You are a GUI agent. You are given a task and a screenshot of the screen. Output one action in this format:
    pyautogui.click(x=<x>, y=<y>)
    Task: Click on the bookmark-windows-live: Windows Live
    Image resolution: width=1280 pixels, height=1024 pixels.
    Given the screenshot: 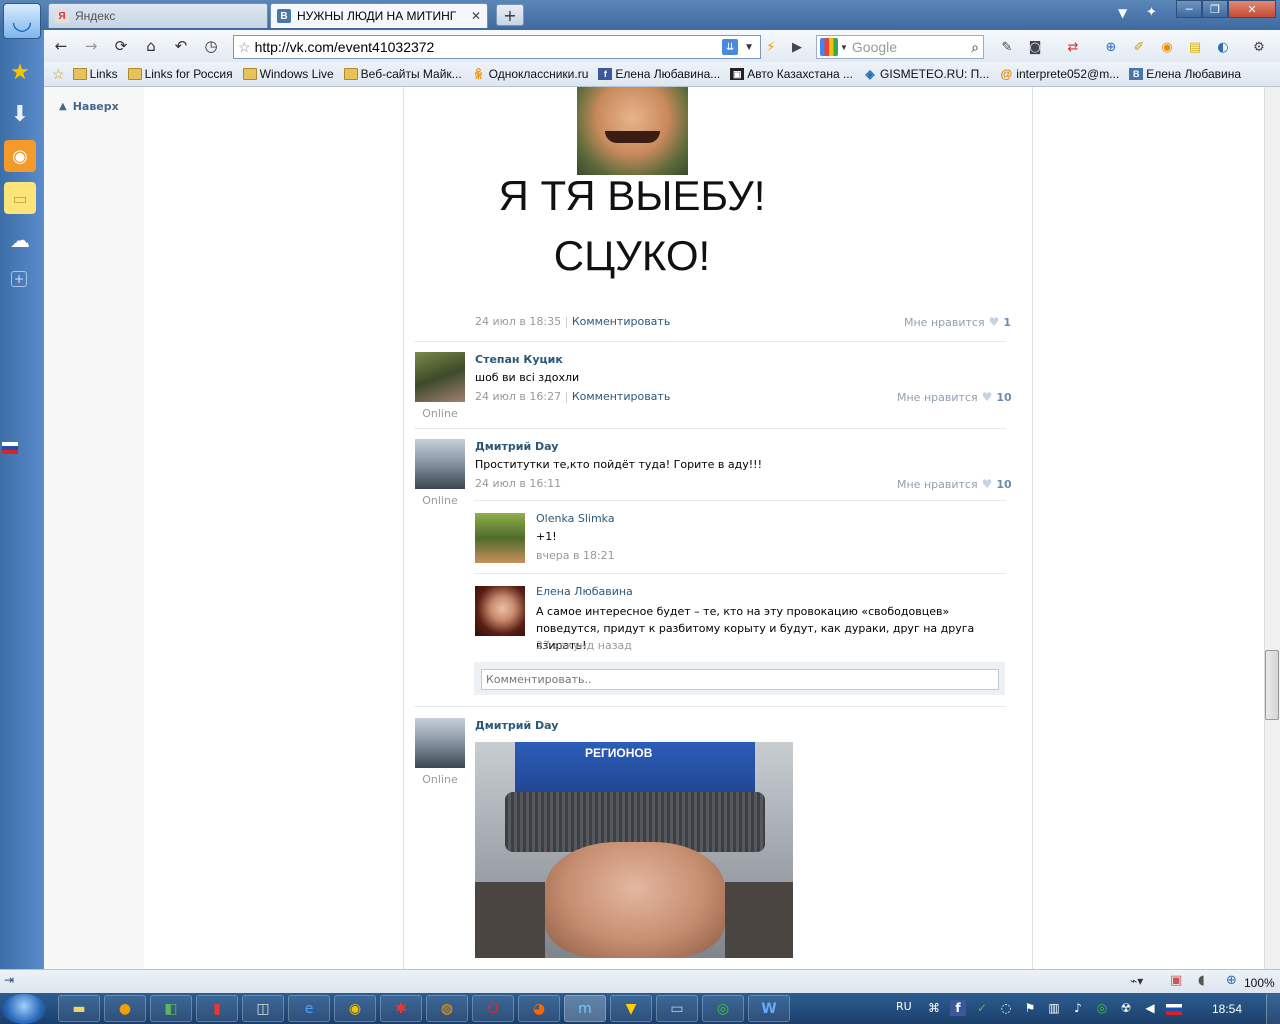 What is the action you would take?
    pyautogui.click(x=288, y=74)
    